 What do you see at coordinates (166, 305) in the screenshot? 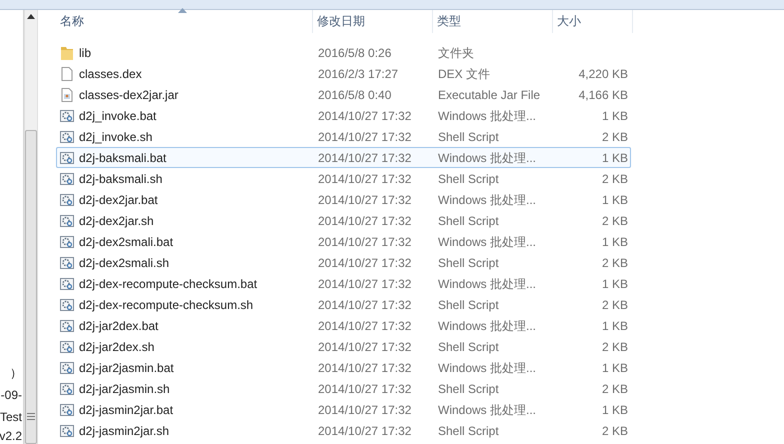
I see `file-name: d2j-dex-recompute-checksum.sh` at bounding box center [166, 305].